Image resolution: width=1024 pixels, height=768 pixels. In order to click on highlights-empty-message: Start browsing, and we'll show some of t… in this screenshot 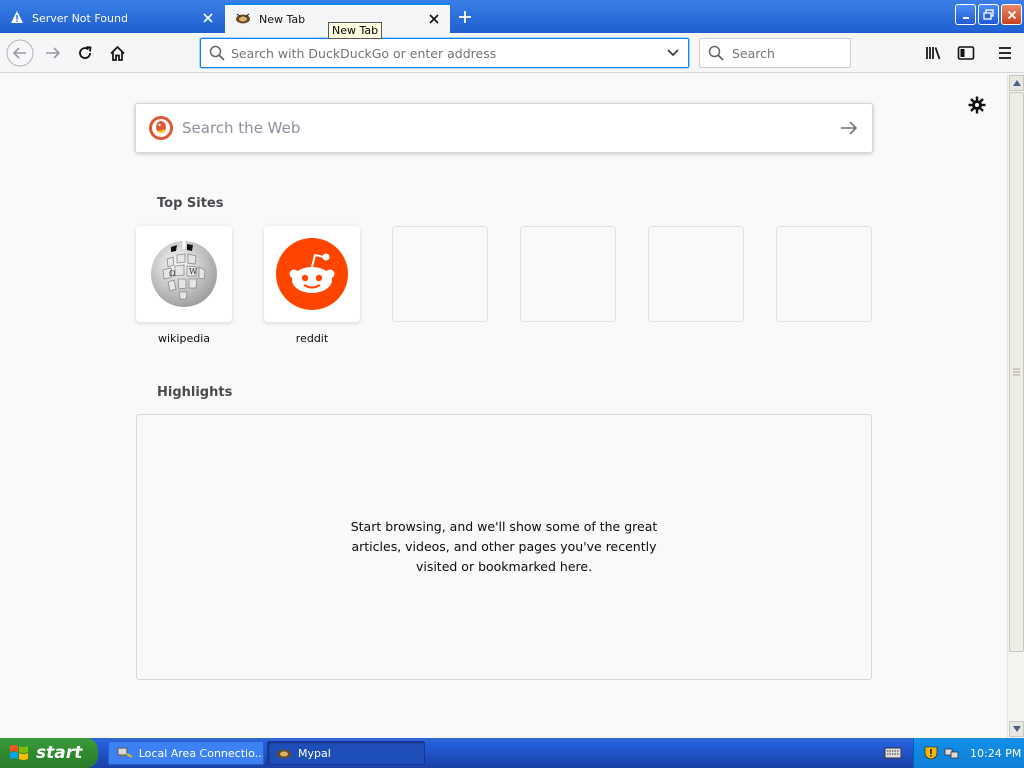, I will do `click(504, 546)`.